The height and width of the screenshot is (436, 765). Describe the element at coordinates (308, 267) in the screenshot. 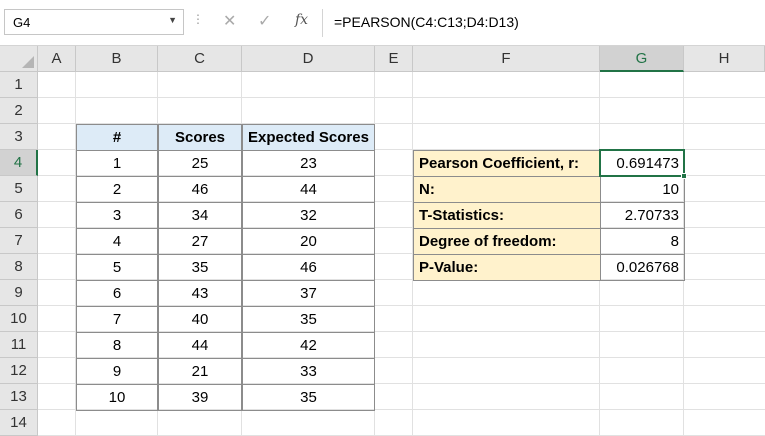

I see `table-cell-expected-score: 46` at that location.